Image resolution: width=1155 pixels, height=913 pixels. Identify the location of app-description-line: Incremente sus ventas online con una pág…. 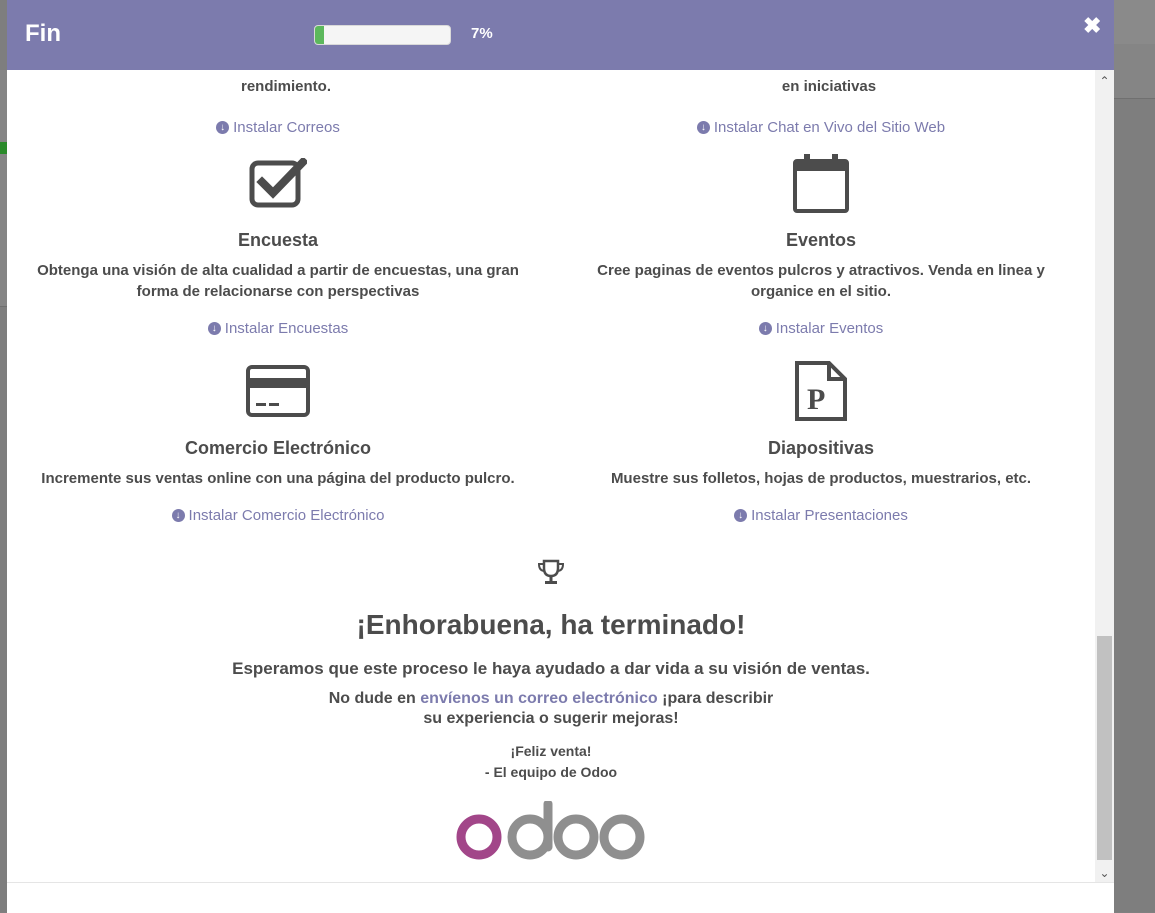
(278, 478).